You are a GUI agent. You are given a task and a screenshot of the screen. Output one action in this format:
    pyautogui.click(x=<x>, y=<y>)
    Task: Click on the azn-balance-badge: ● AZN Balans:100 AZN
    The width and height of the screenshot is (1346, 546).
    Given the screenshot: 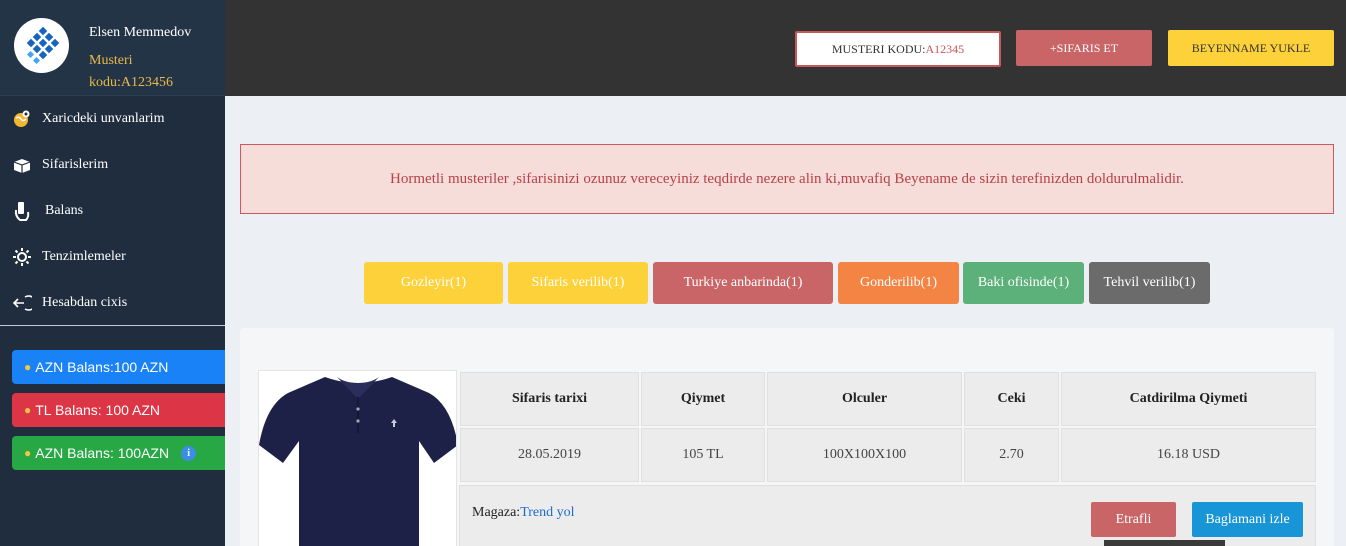 What is the action you would take?
    pyautogui.click(x=118, y=367)
    